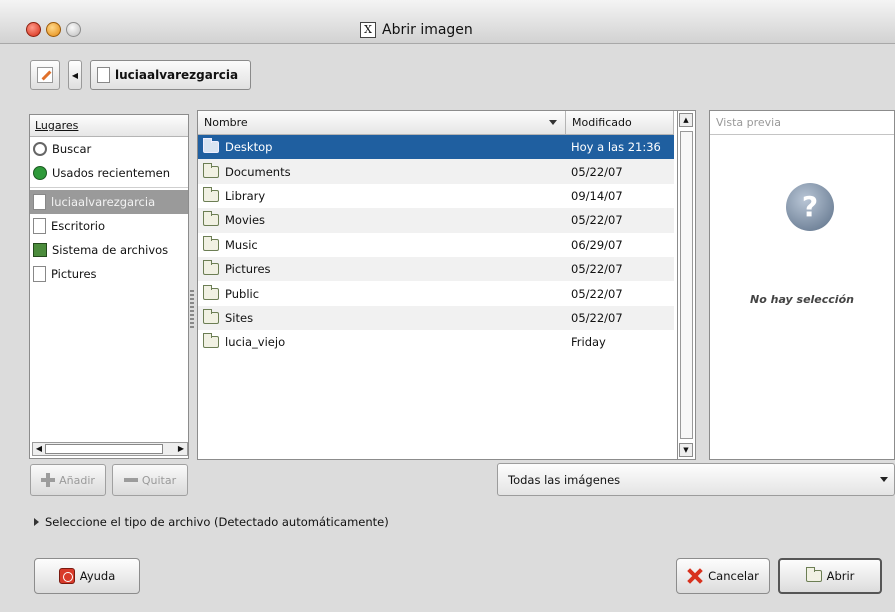  Describe the element at coordinates (695, 576) in the screenshot. I see `cancel-icon` at that location.